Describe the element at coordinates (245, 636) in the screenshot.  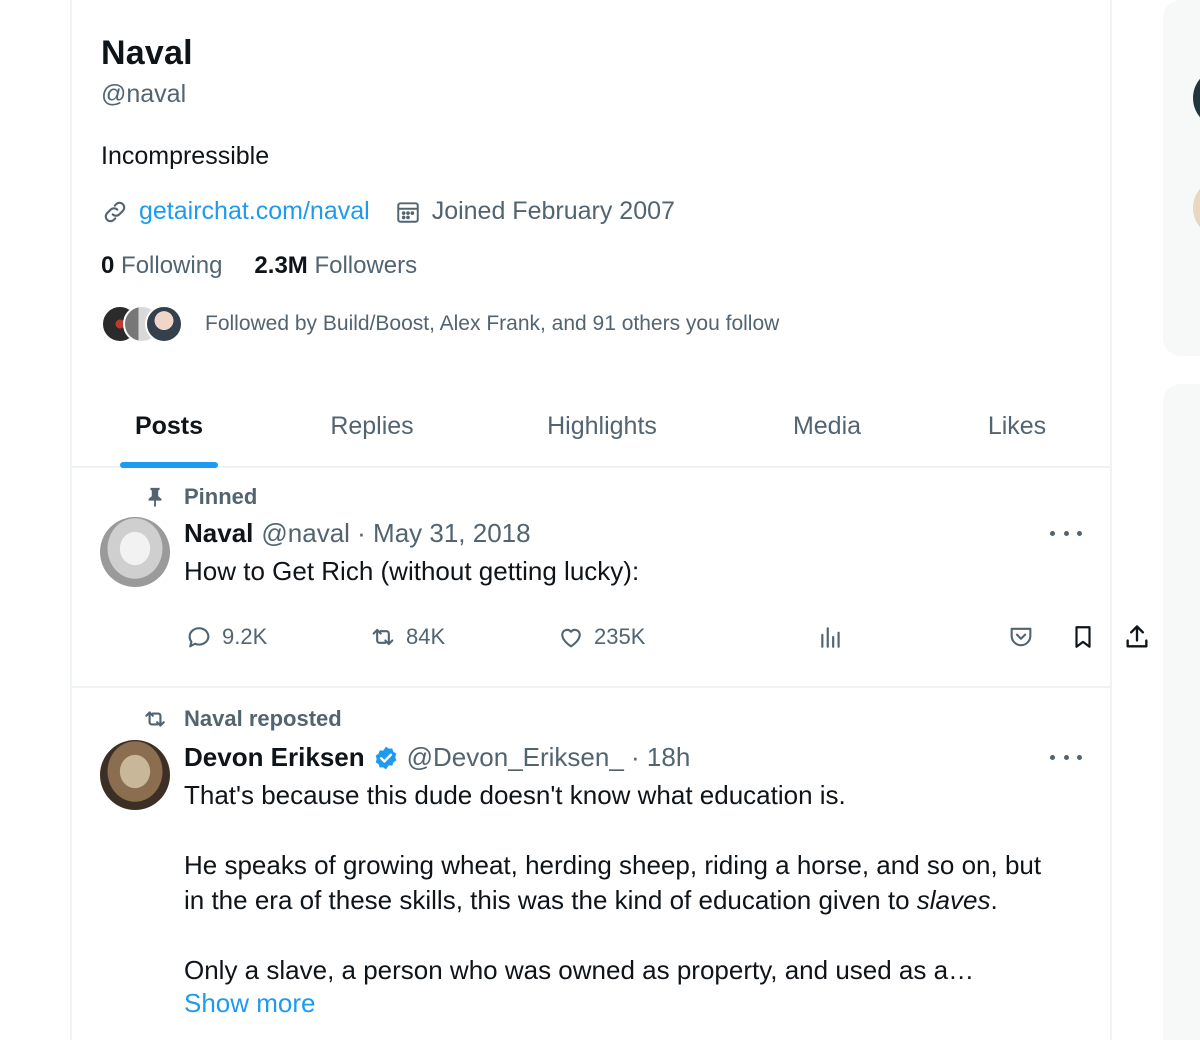
I see `reply-count: 9.2K` at that location.